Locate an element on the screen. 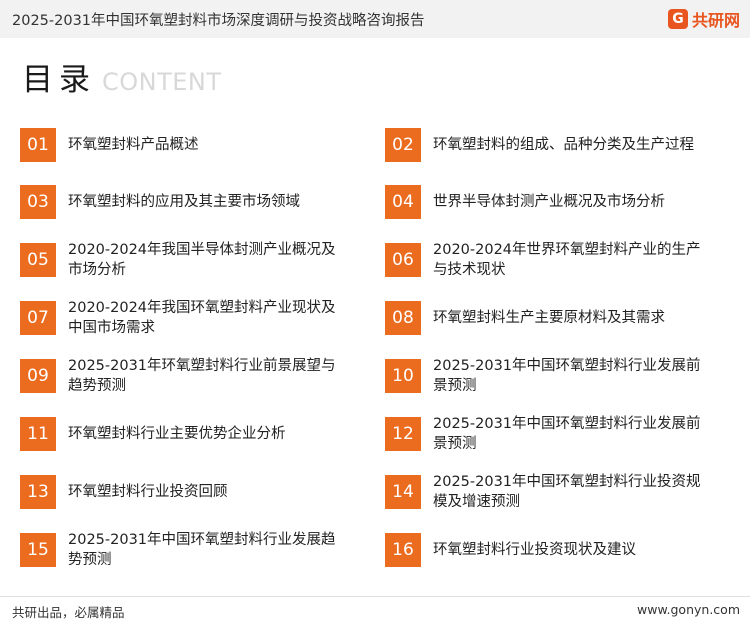 This screenshot has height=622, width=750. toc-text: 世界半导体封测产业概况及市场分析 is located at coordinates (549, 202).